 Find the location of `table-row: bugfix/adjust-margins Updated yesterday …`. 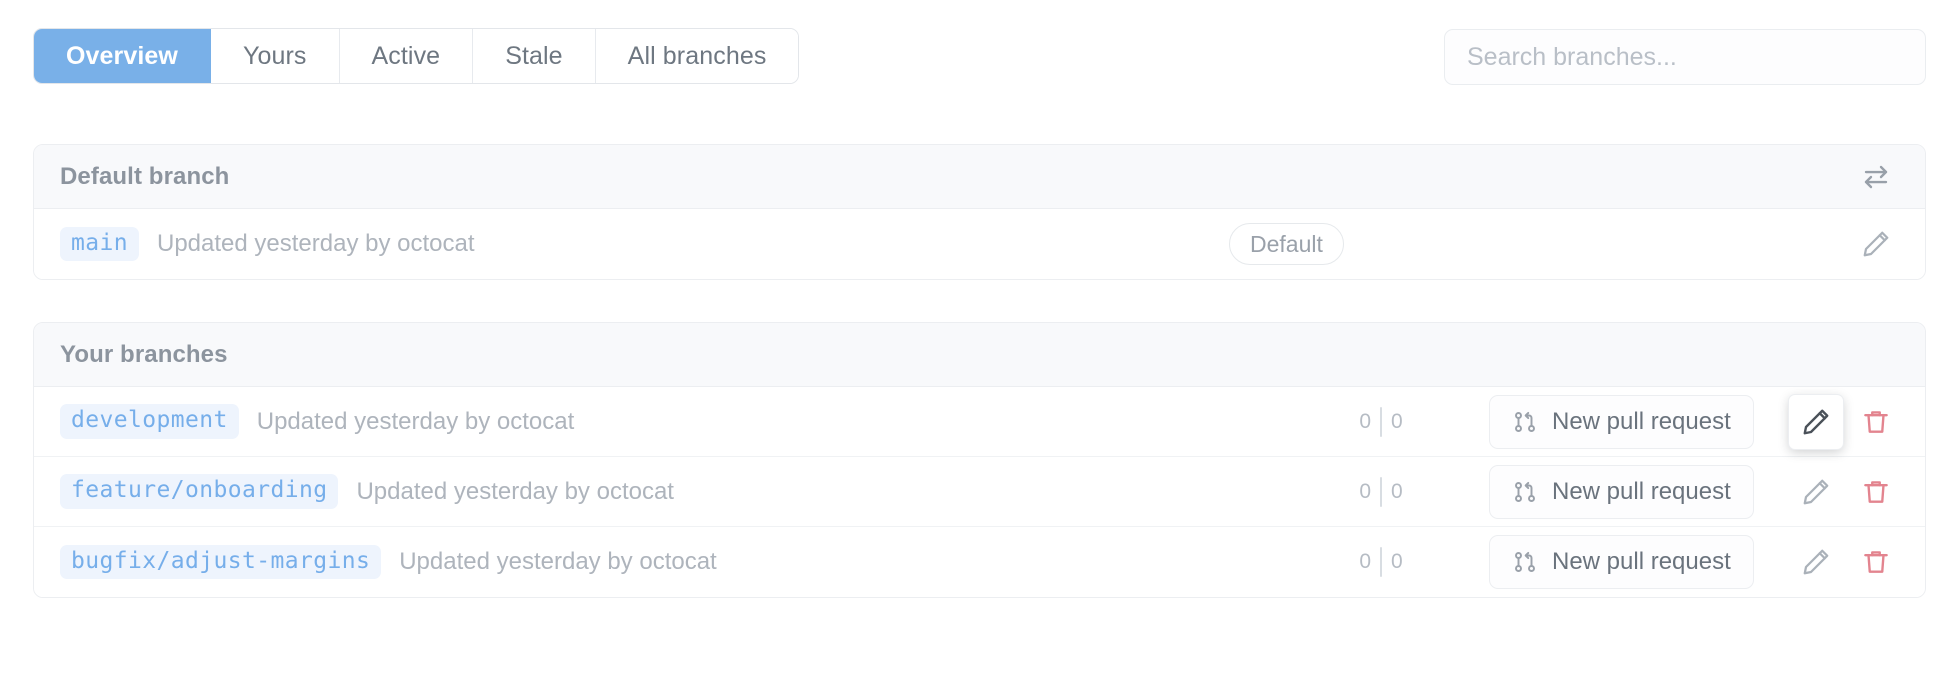

table-row: bugfix/adjust-margins Updated yesterday … is located at coordinates (979, 562).